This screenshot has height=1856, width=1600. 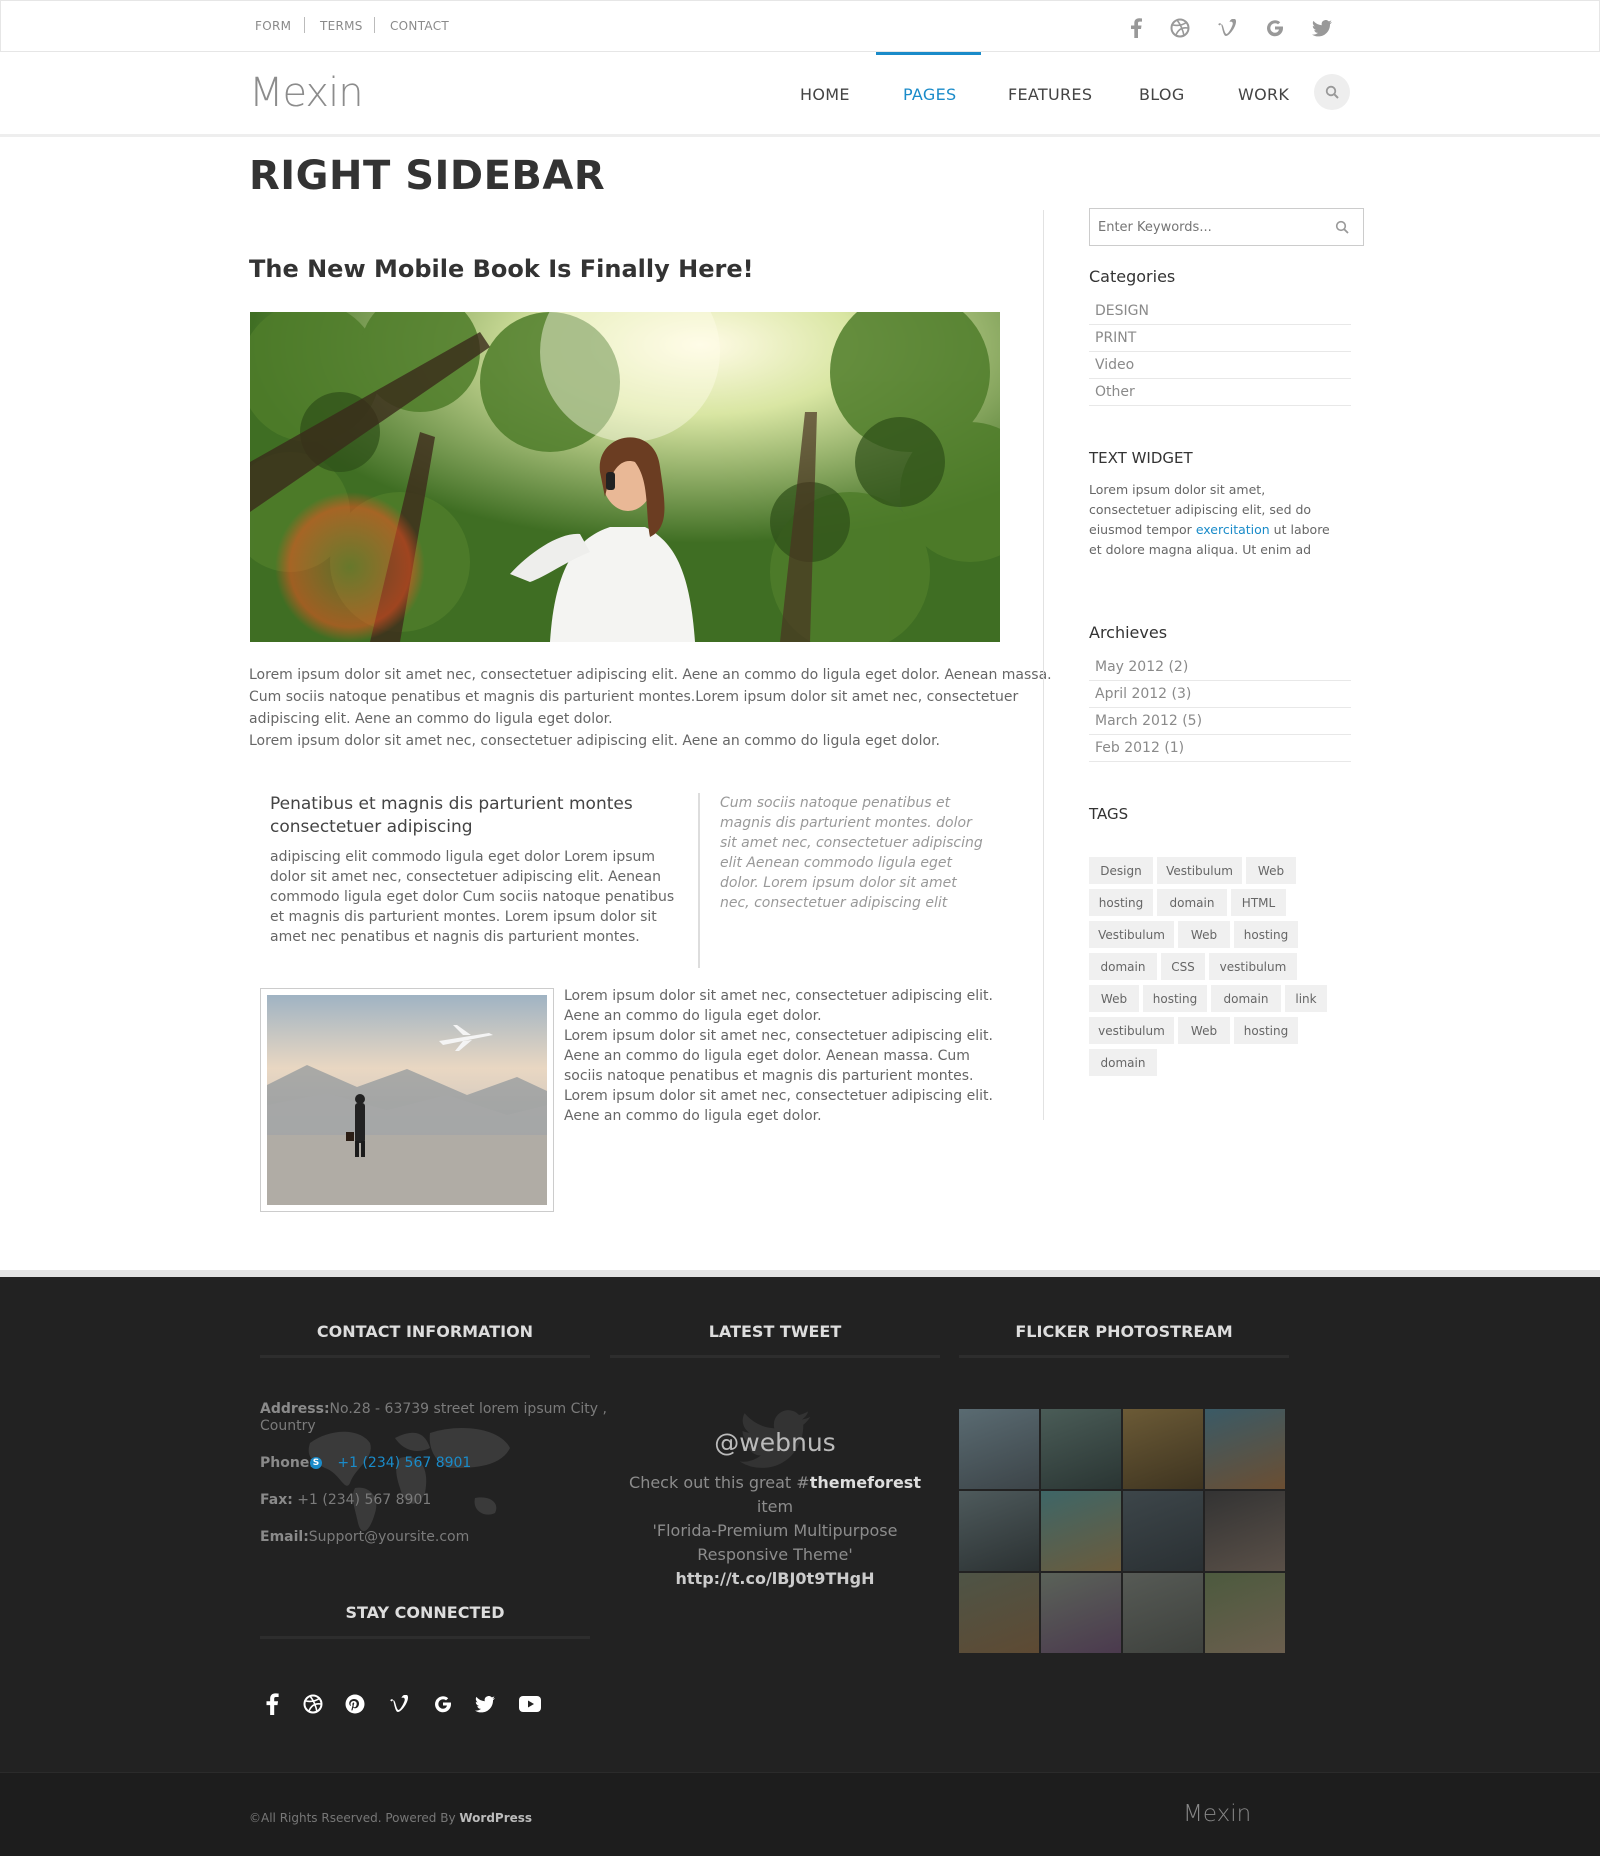 What do you see at coordinates (1306, 998) in the screenshot?
I see `tag: link` at bounding box center [1306, 998].